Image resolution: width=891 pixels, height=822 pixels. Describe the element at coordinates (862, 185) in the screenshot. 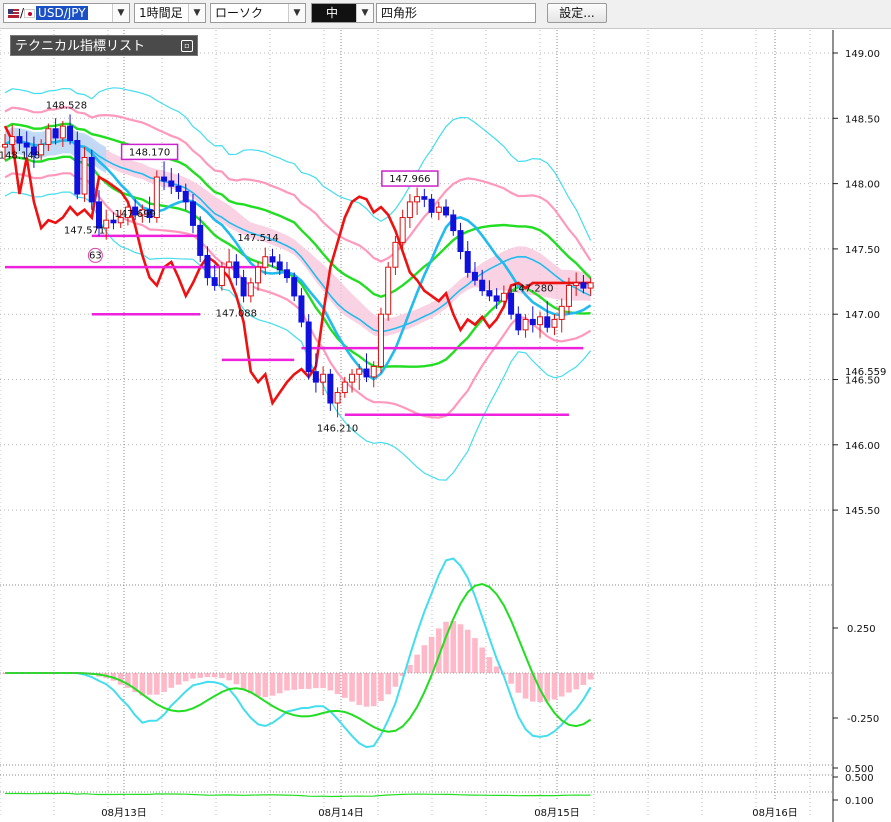

I see `price-tick-label: 148.00` at that location.